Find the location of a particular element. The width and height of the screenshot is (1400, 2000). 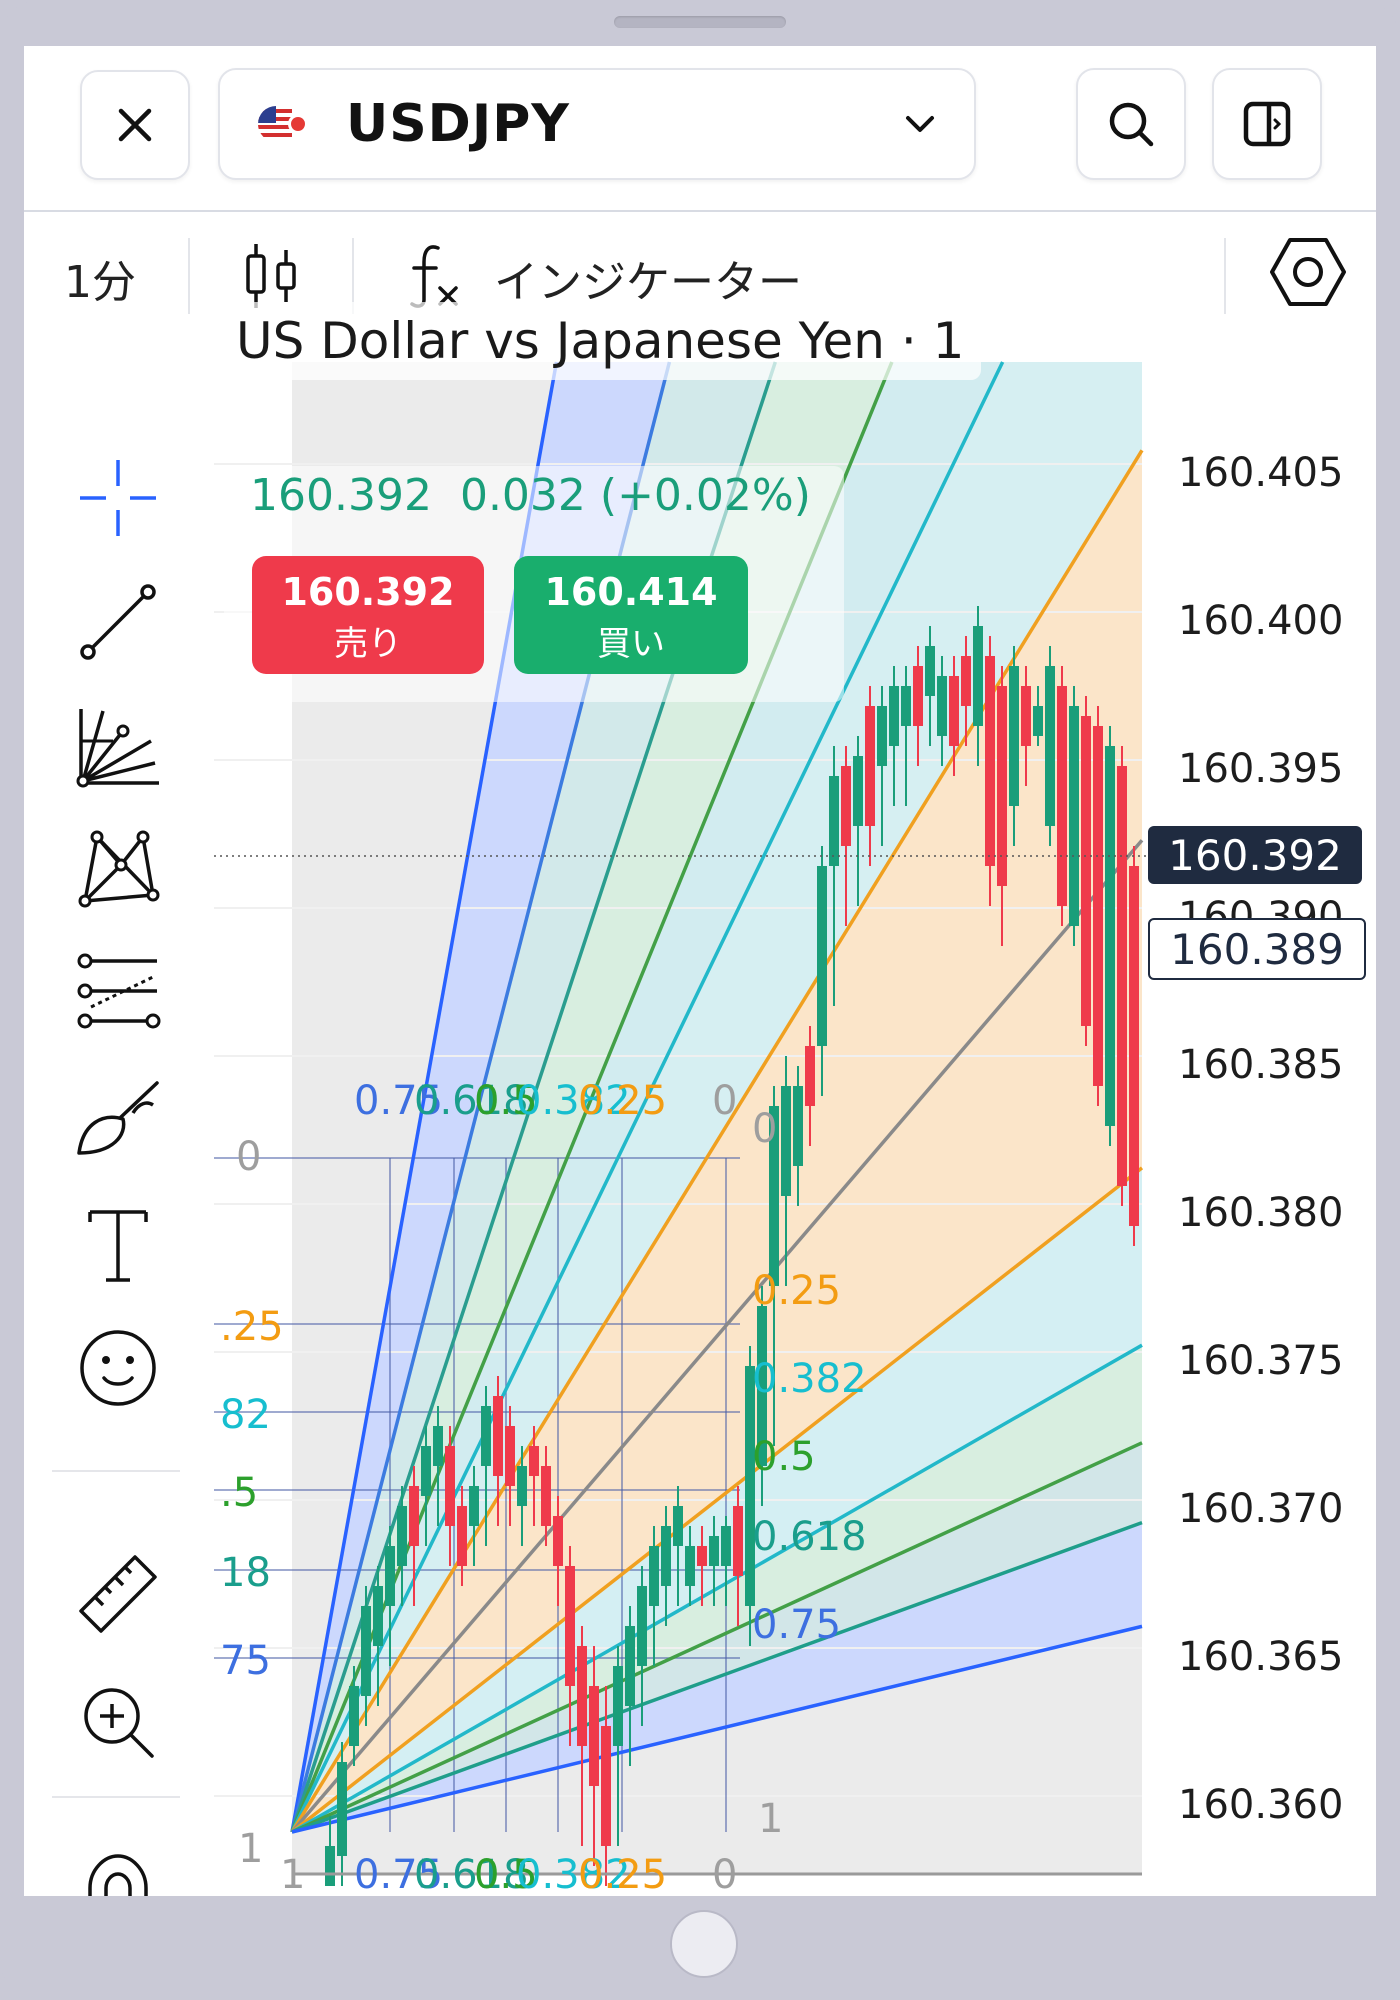

crosshair-price-tag: 160.389 is located at coordinates (1257, 949).